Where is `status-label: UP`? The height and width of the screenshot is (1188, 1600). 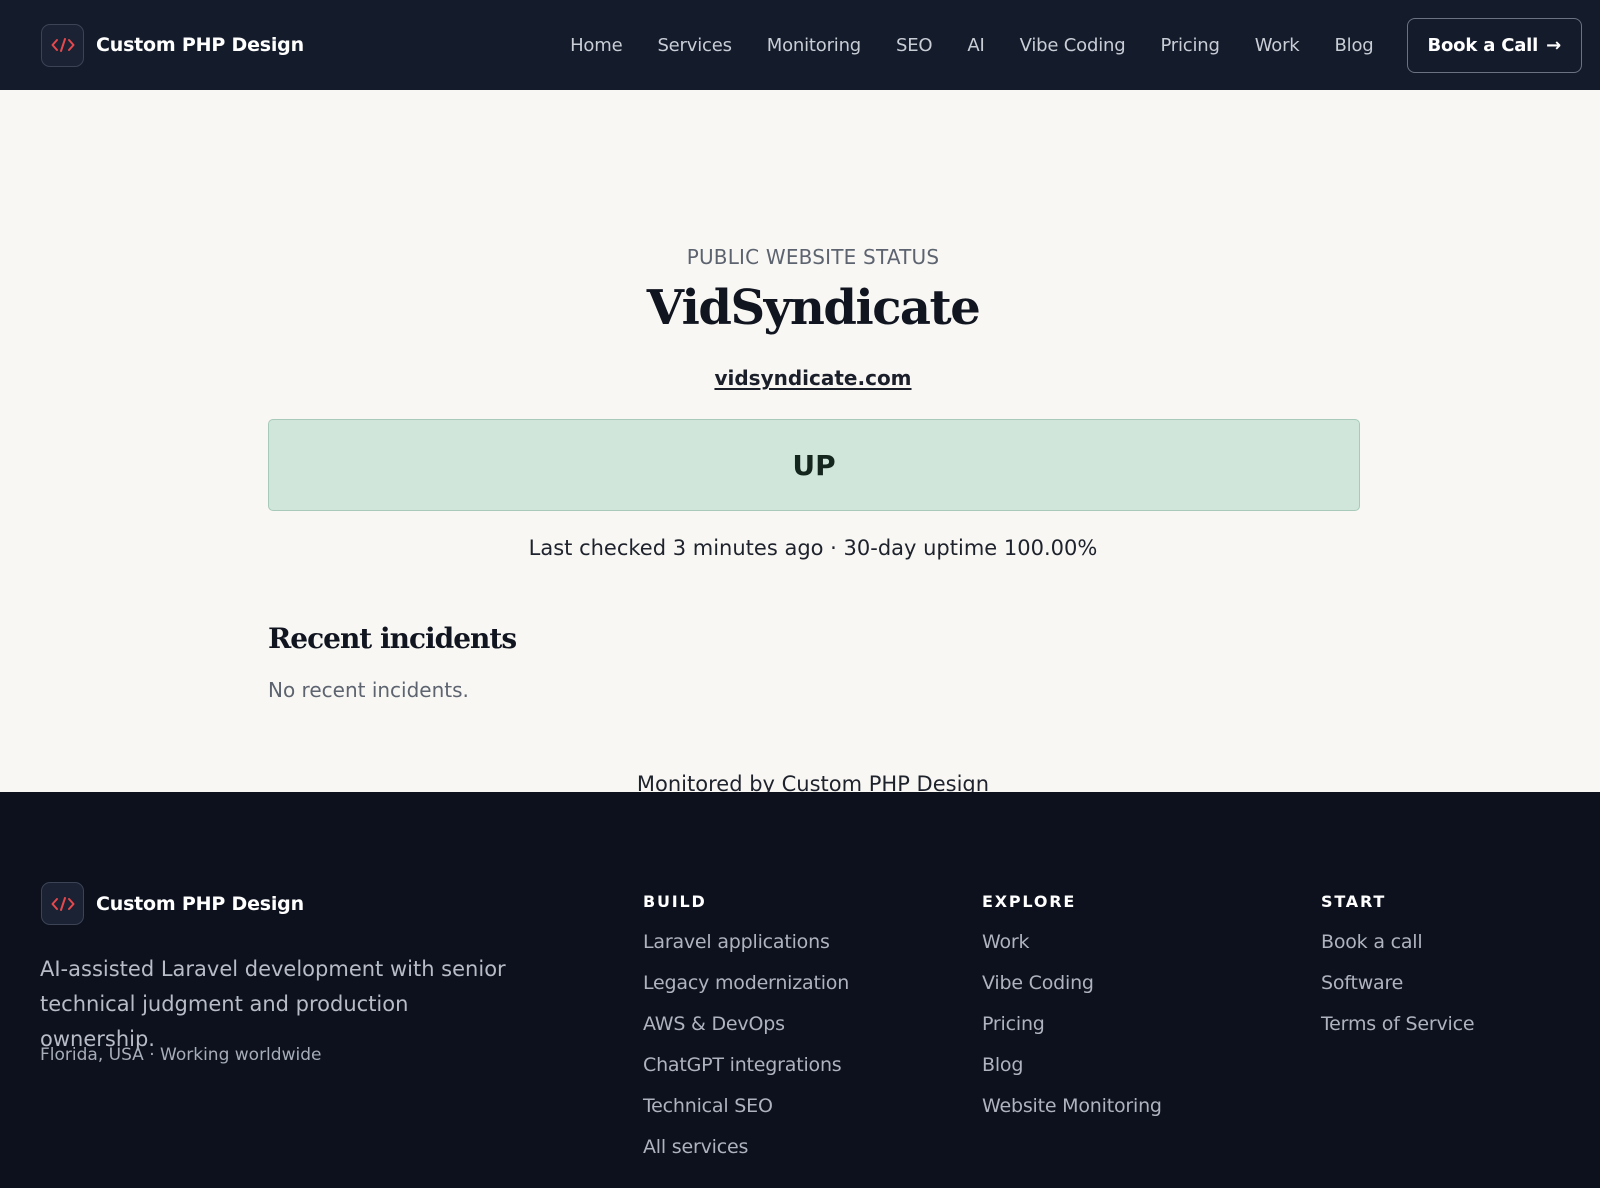 status-label: UP is located at coordinates (814, 465).